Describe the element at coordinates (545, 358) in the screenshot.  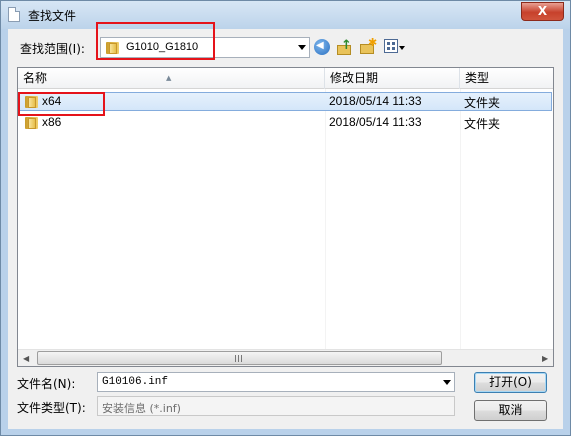
I see `scroll-right-icon: ▶` at that location.